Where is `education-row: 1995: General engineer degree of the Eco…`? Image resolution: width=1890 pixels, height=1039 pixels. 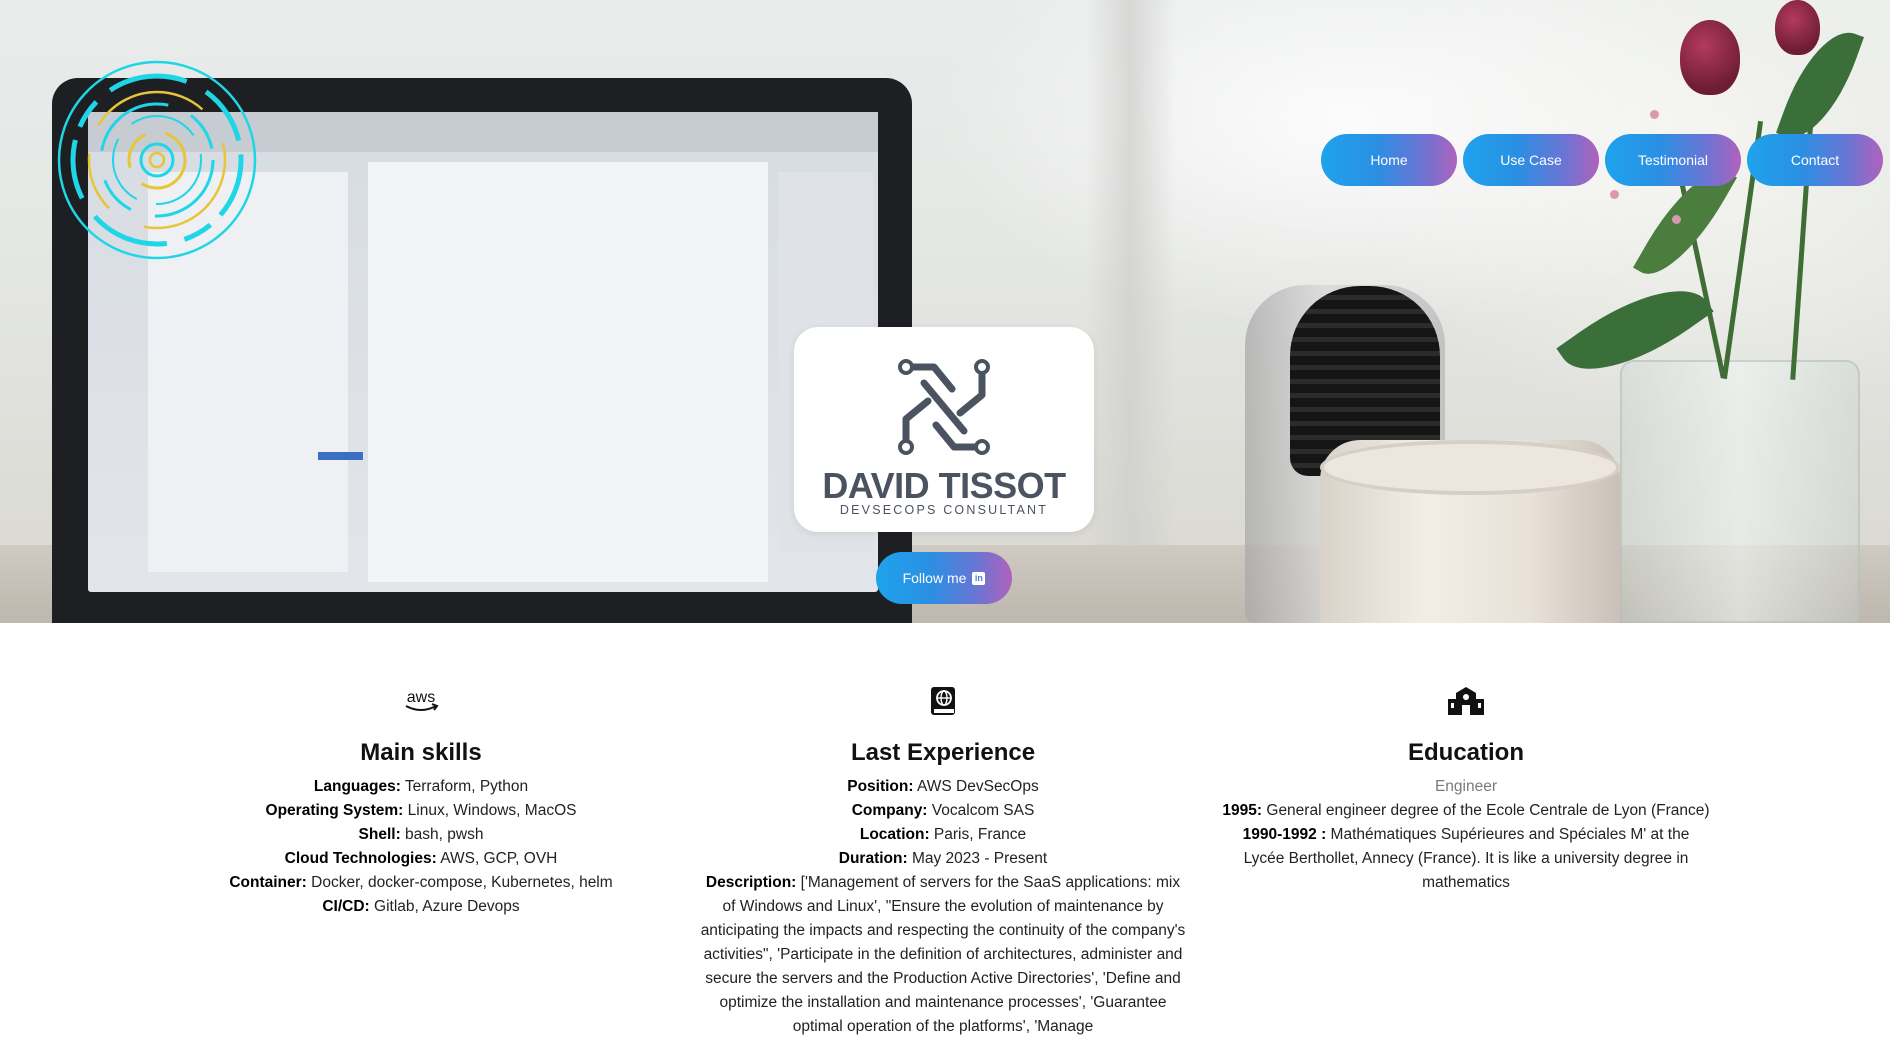 education-row: 1995: General engineer degree of the Eco… is located at coordinates (1466, 810).